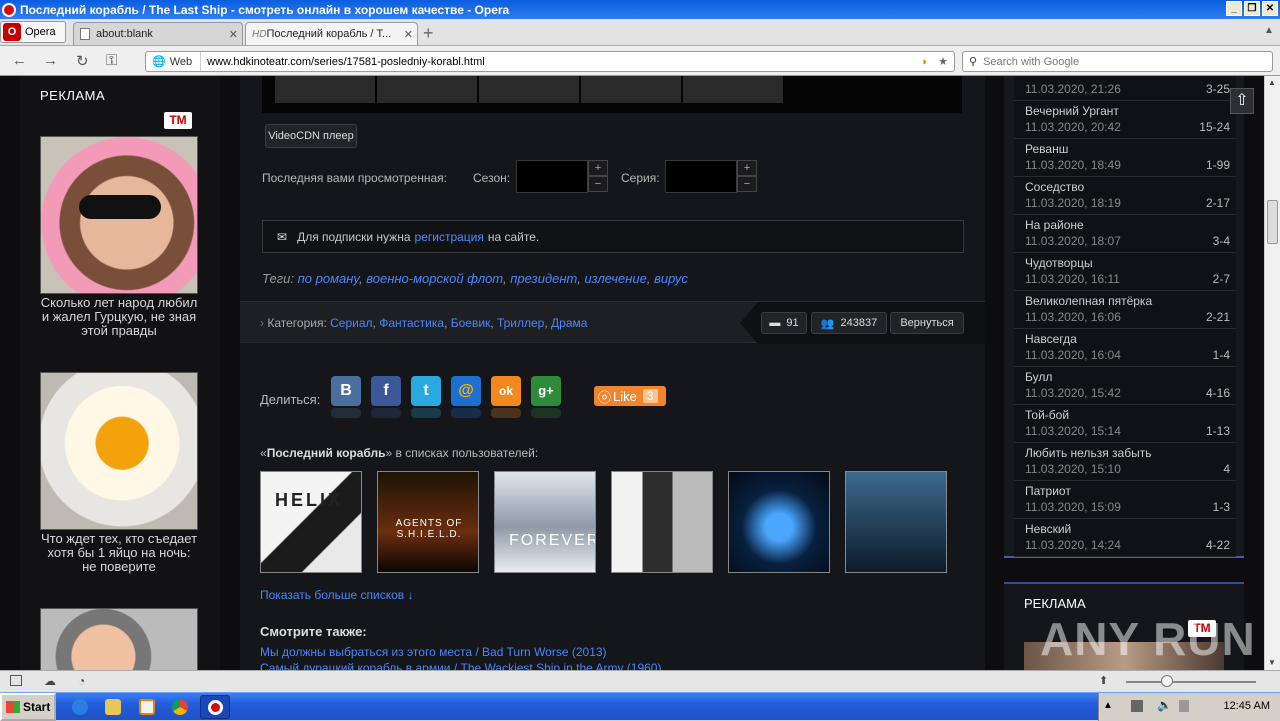  I want to click on list-poster-shield: AGENTS OF S.H.I.E.L.D., so click(428, 522).